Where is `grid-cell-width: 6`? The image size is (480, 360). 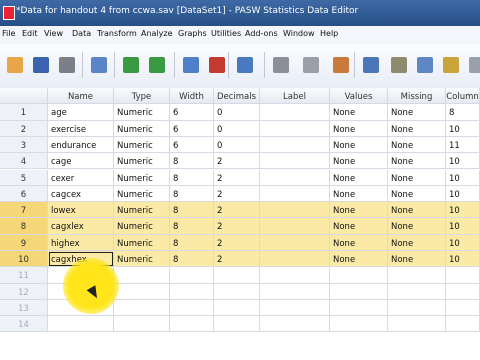 grid-cell-width: 6 is located at coordinates (192, 145).